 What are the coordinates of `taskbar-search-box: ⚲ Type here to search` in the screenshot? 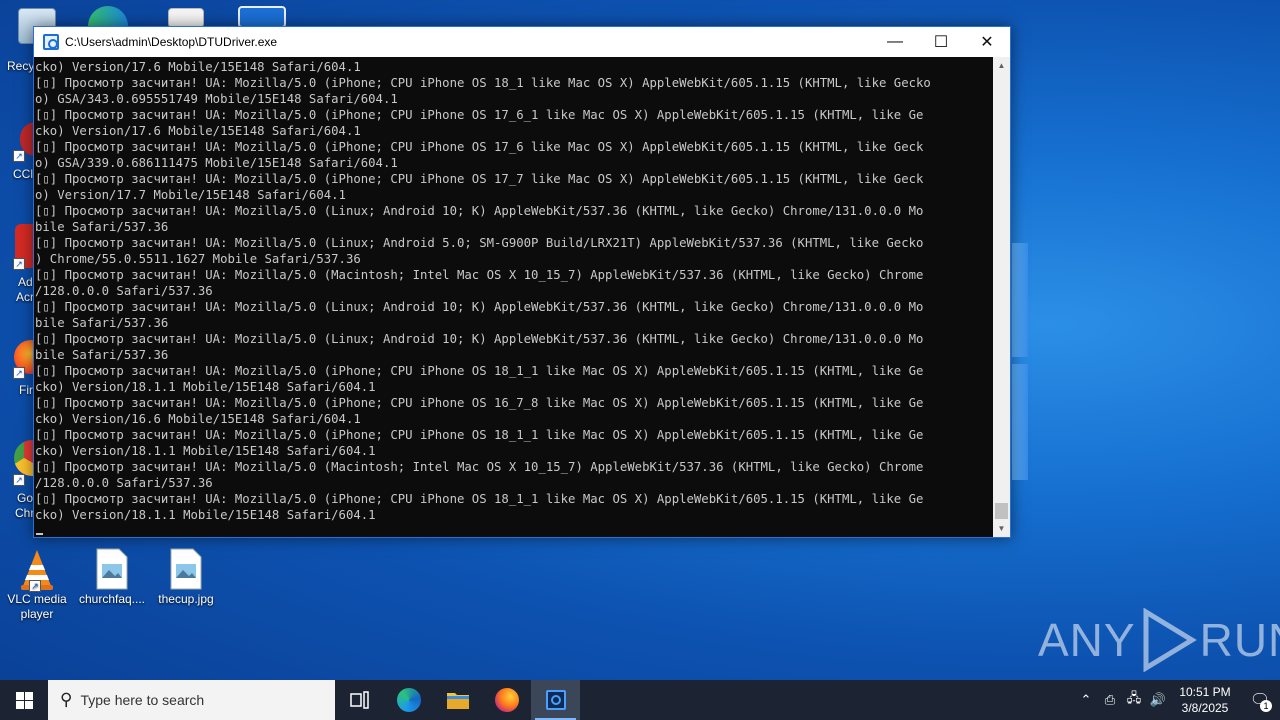 It's located at (191, 700).